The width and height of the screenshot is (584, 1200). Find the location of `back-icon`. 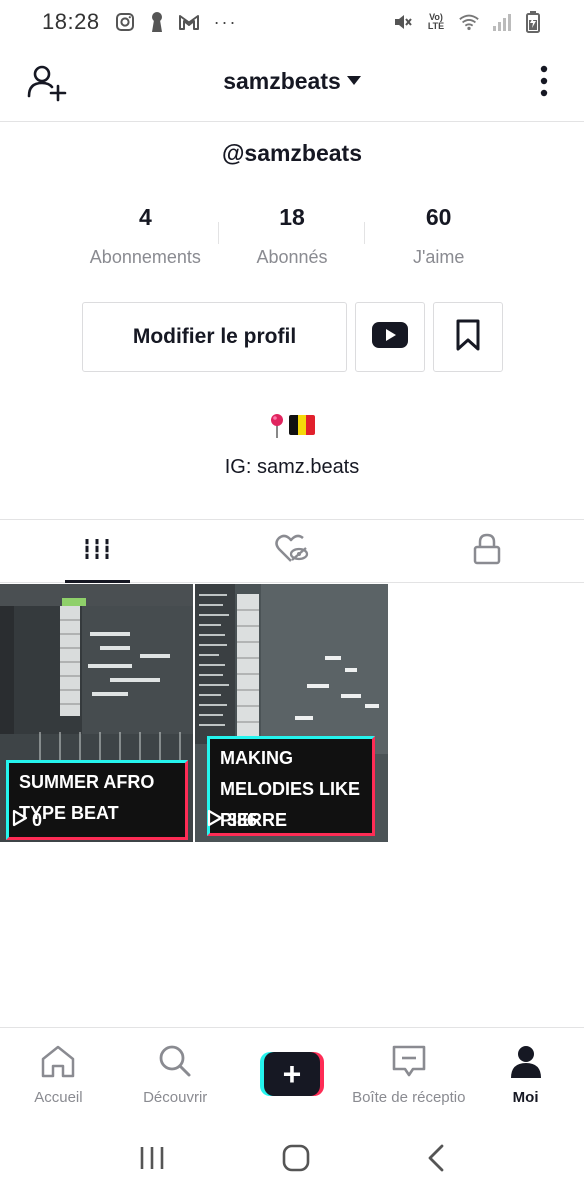

back-icon is located at coordinates (436, 1160).